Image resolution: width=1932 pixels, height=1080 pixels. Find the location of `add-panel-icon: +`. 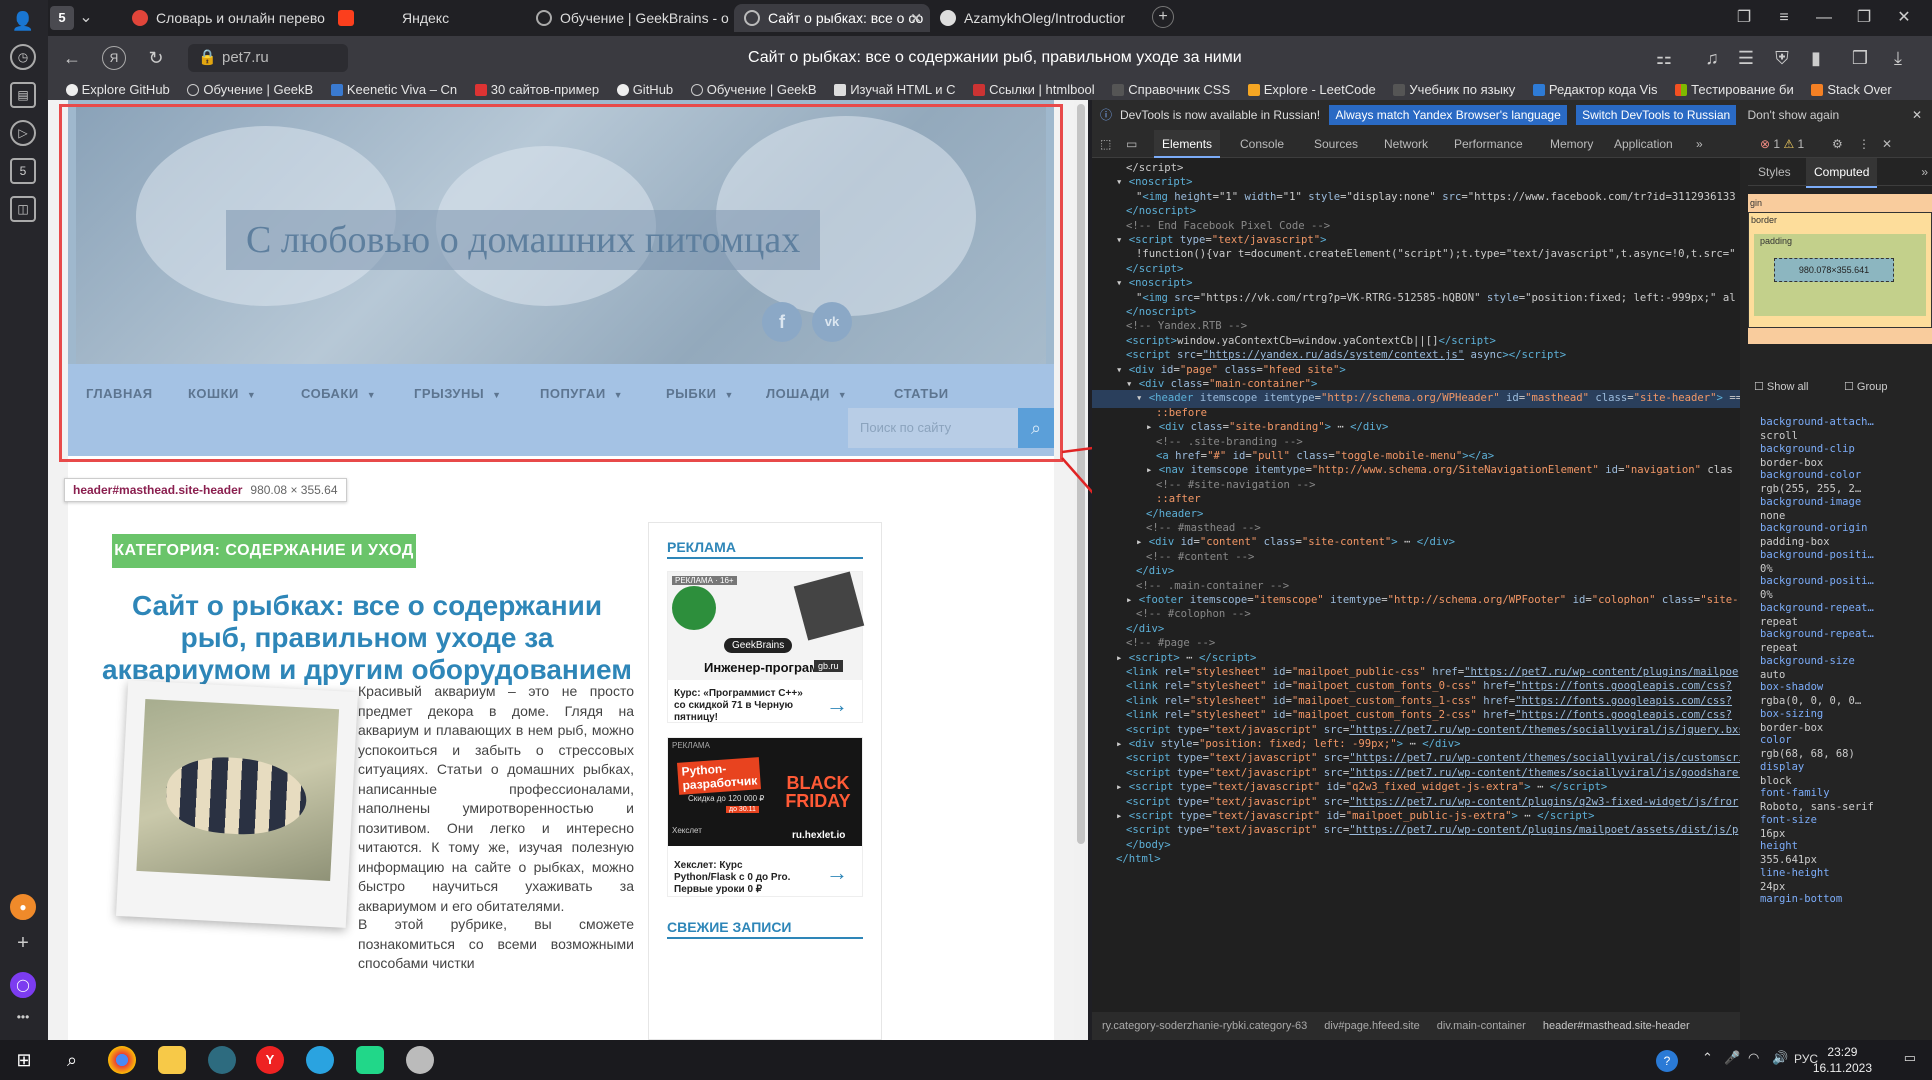

add-panel-icon: + is located at coordinates (23, 945).